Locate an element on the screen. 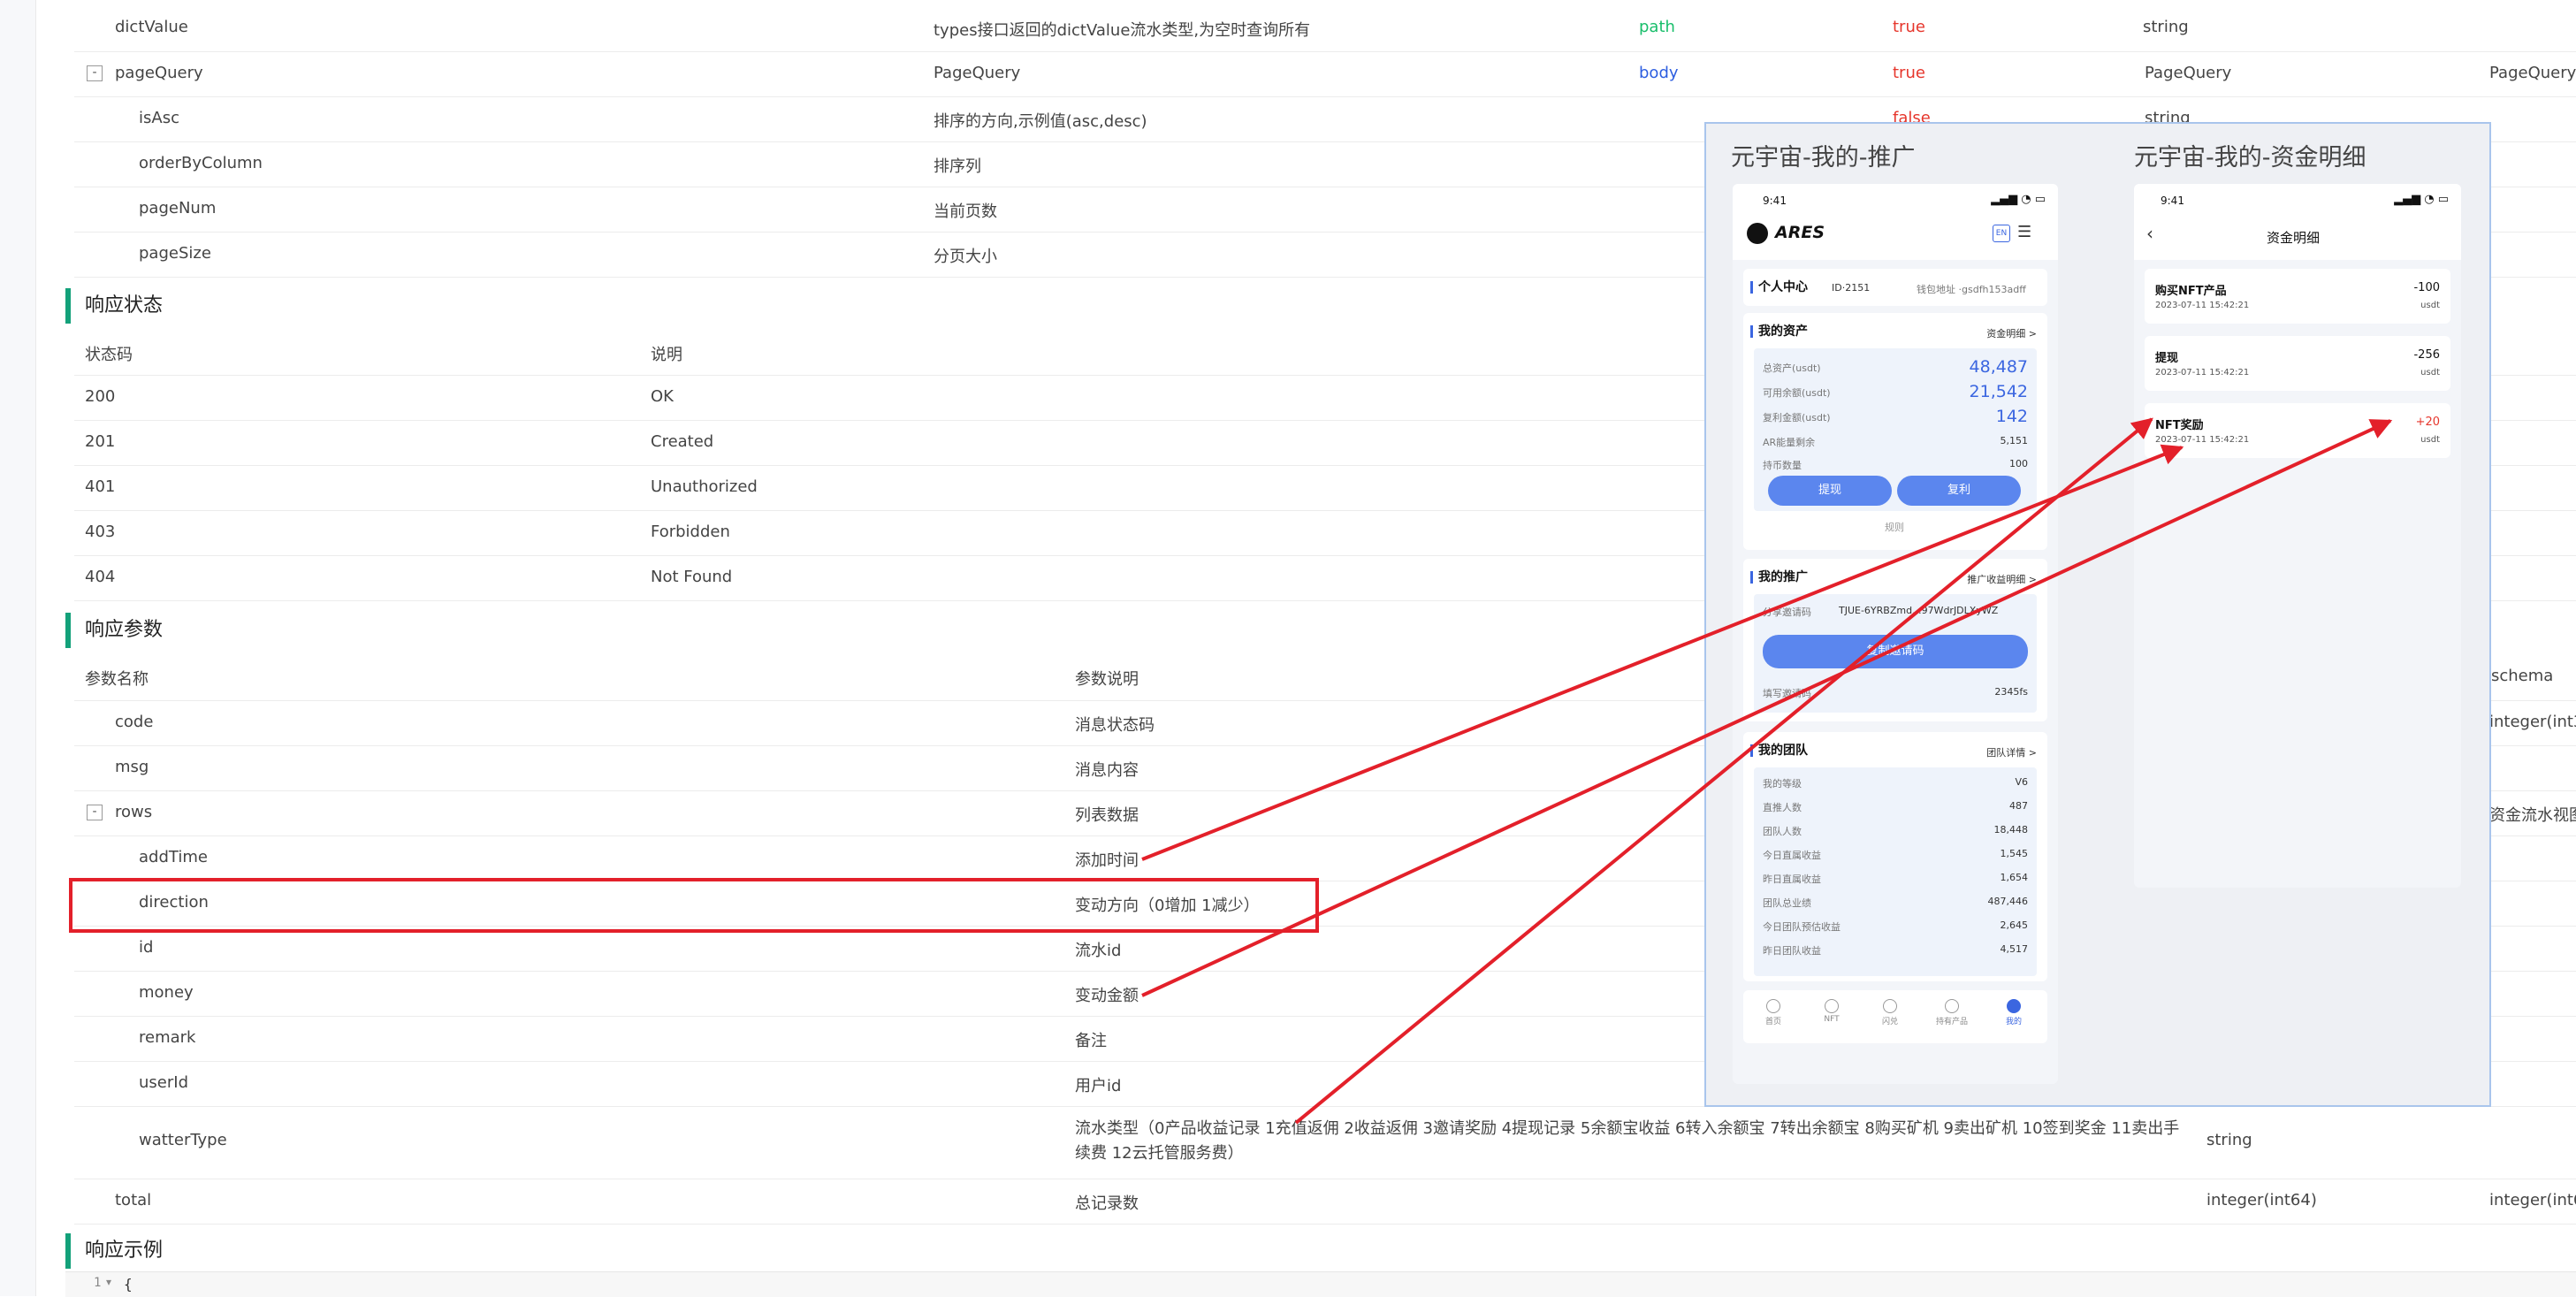 Image resolution: width=2576 pixels, height=1297 pixels. param-desc: 变动金额 is located at coordinates (1107, 996).